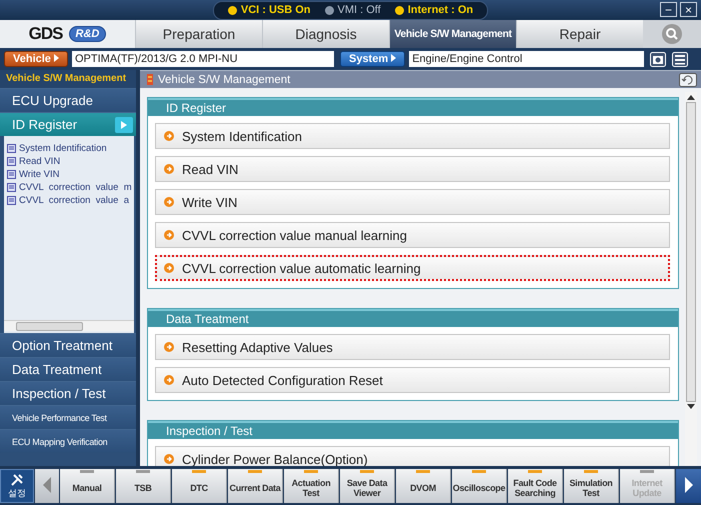  I want to click on nav-tab: Diagnosis, so click(325, 34).